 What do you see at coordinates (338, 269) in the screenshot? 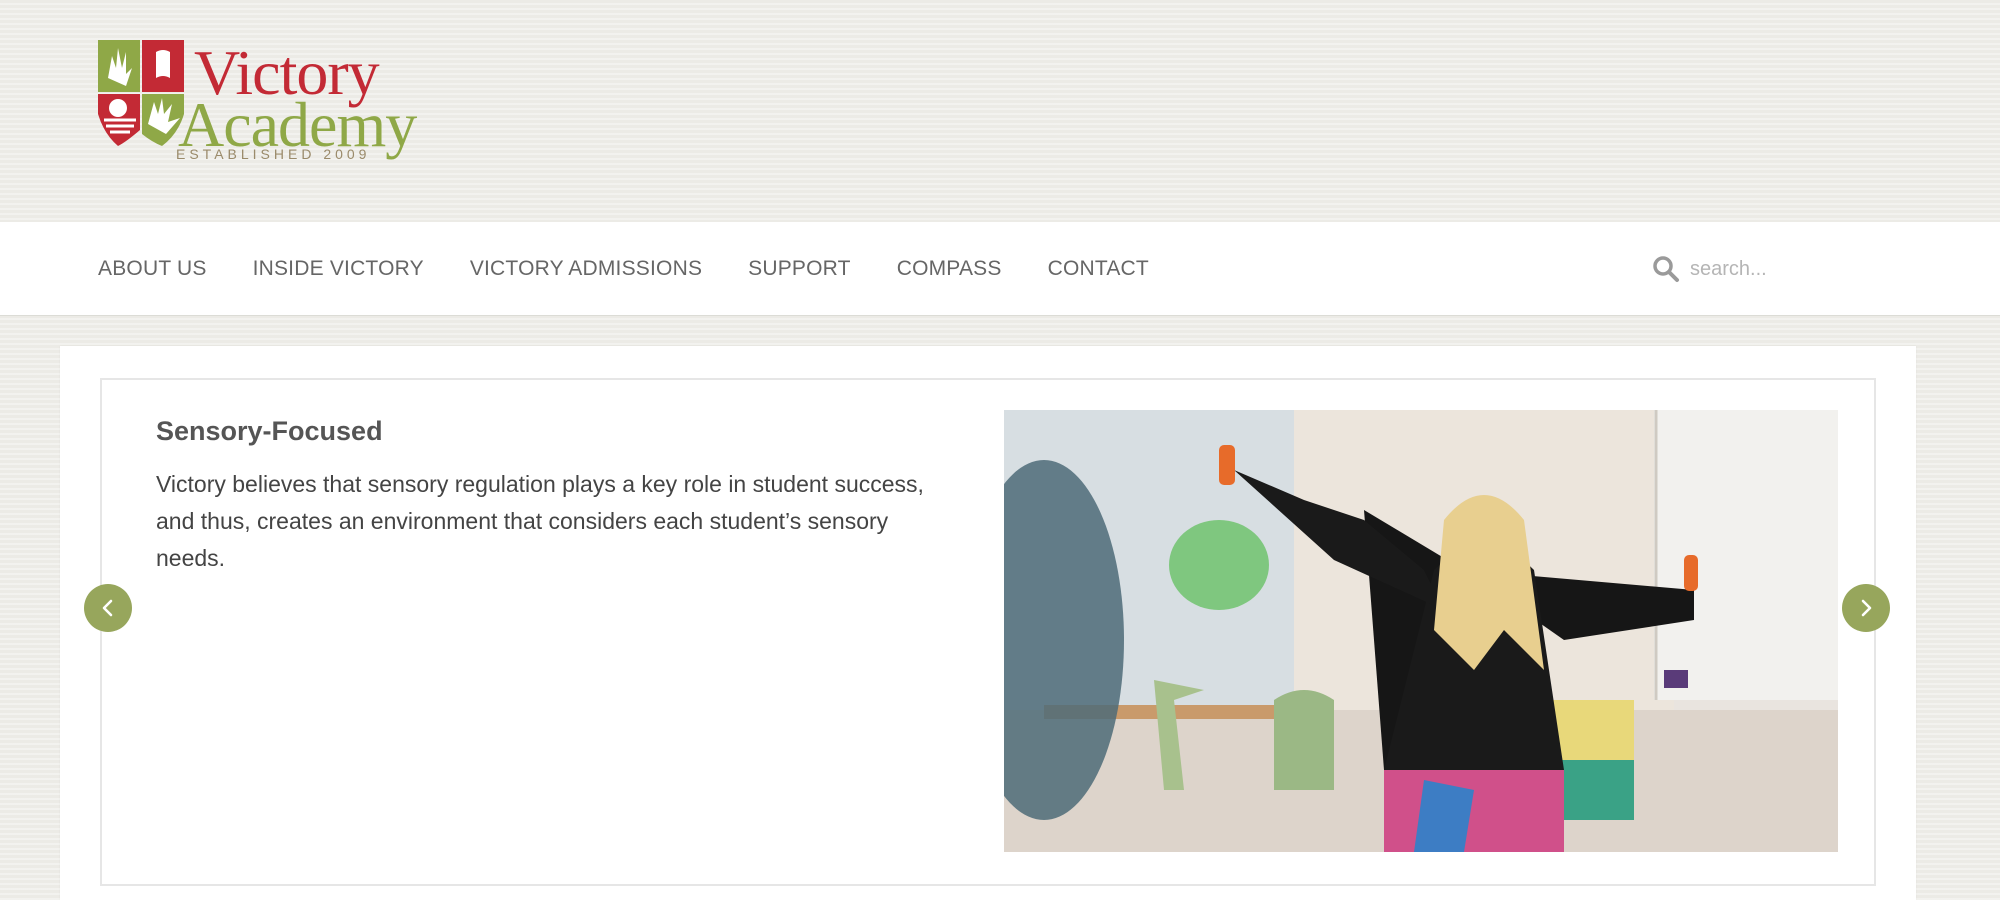
I see `nav-item-inside-victory: INSIDE VICTORY` at bounding box center [338, 269].